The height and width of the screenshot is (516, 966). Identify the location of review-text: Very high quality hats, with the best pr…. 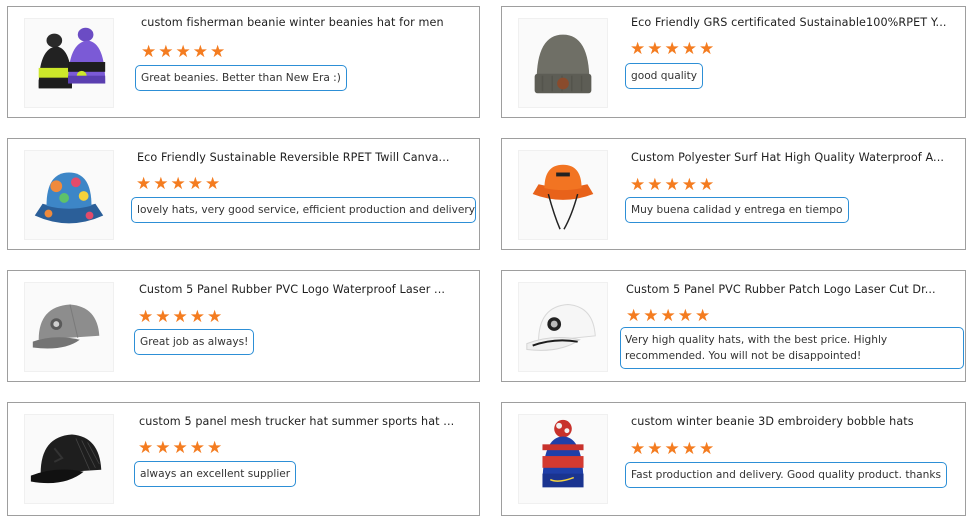
(792, 348).